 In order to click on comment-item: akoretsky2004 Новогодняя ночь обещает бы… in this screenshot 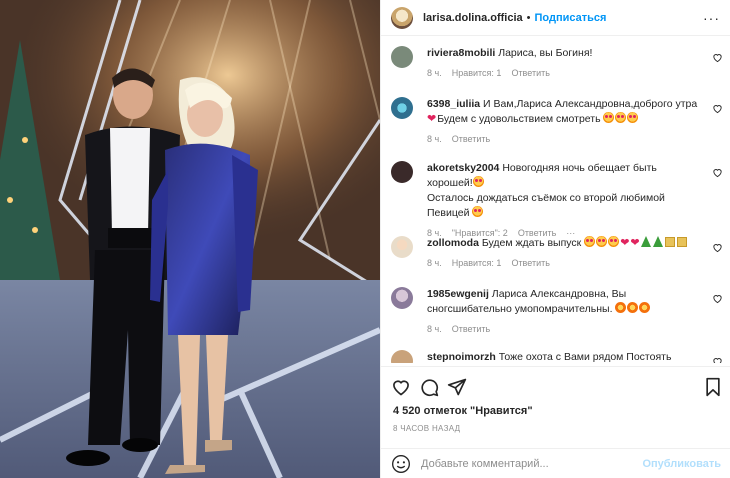, I will do `click(559, 199)`.